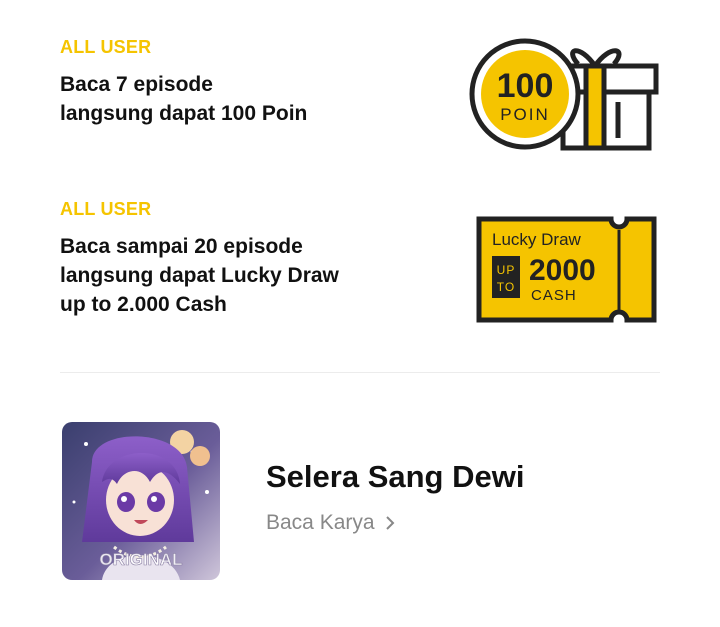  Describe the element at coordinates (537, 239) in the screenshot. I see `ticket-title: Lucky Draw` at that location.